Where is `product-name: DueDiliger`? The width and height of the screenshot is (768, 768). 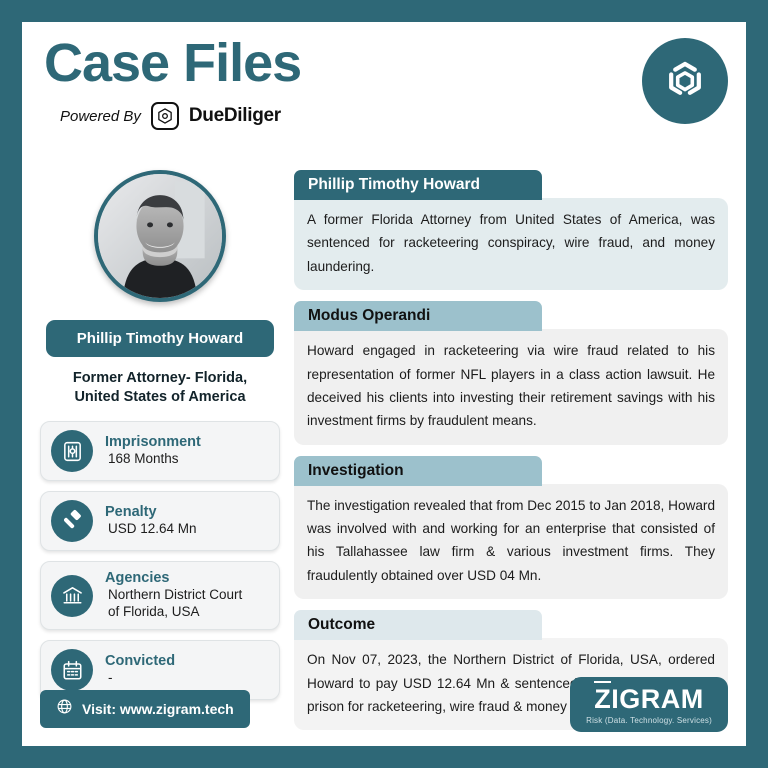
product-name: DueDiliger is located at coordinates (234, 115).